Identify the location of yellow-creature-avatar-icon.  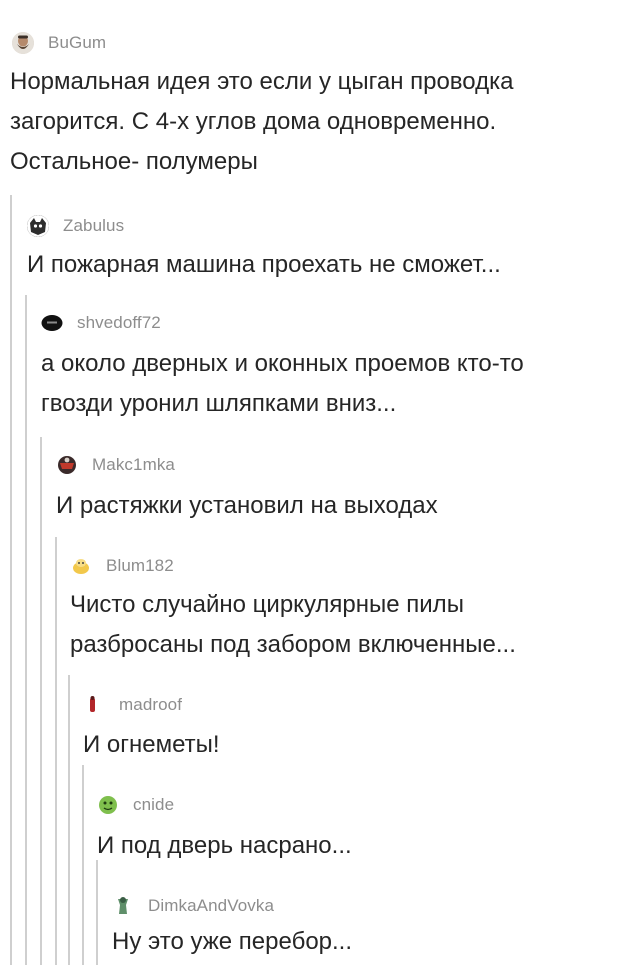
(81, 566).